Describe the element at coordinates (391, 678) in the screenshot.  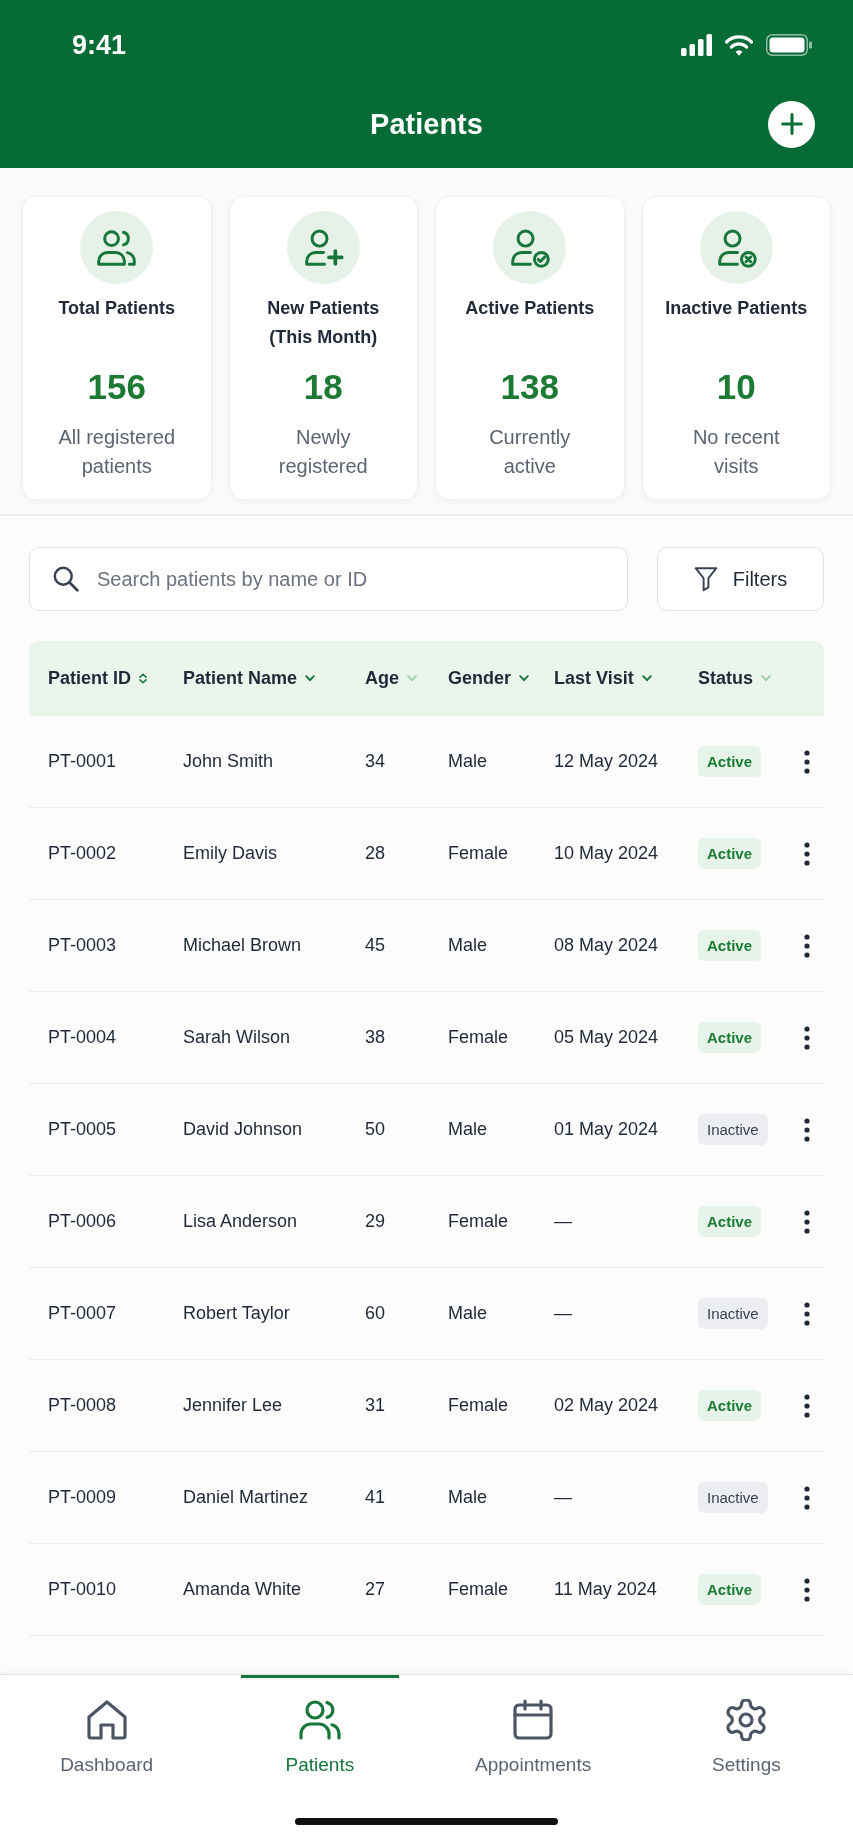
I see `column-header: Age` at that location.